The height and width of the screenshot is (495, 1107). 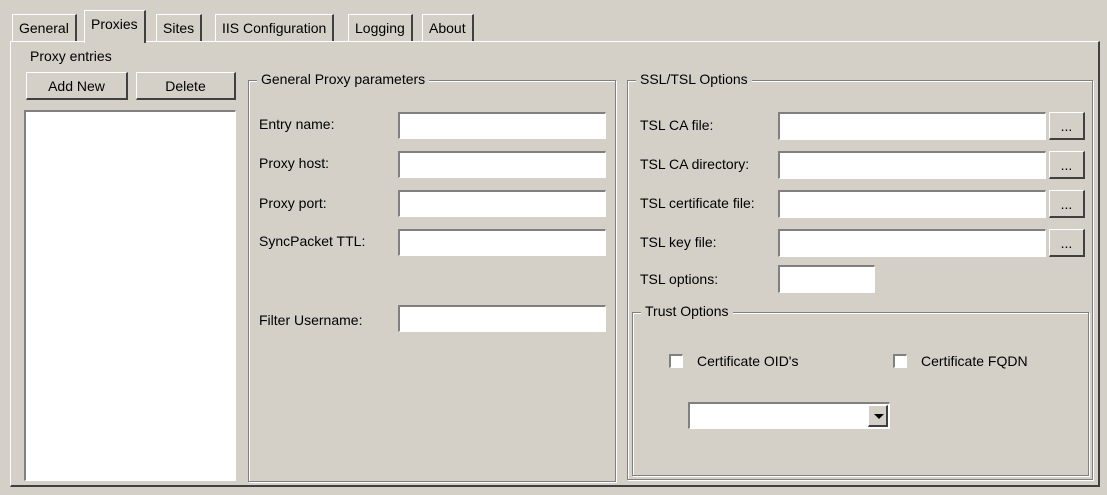 I want to click on tsl-options-field, so click(x=826, y=279).